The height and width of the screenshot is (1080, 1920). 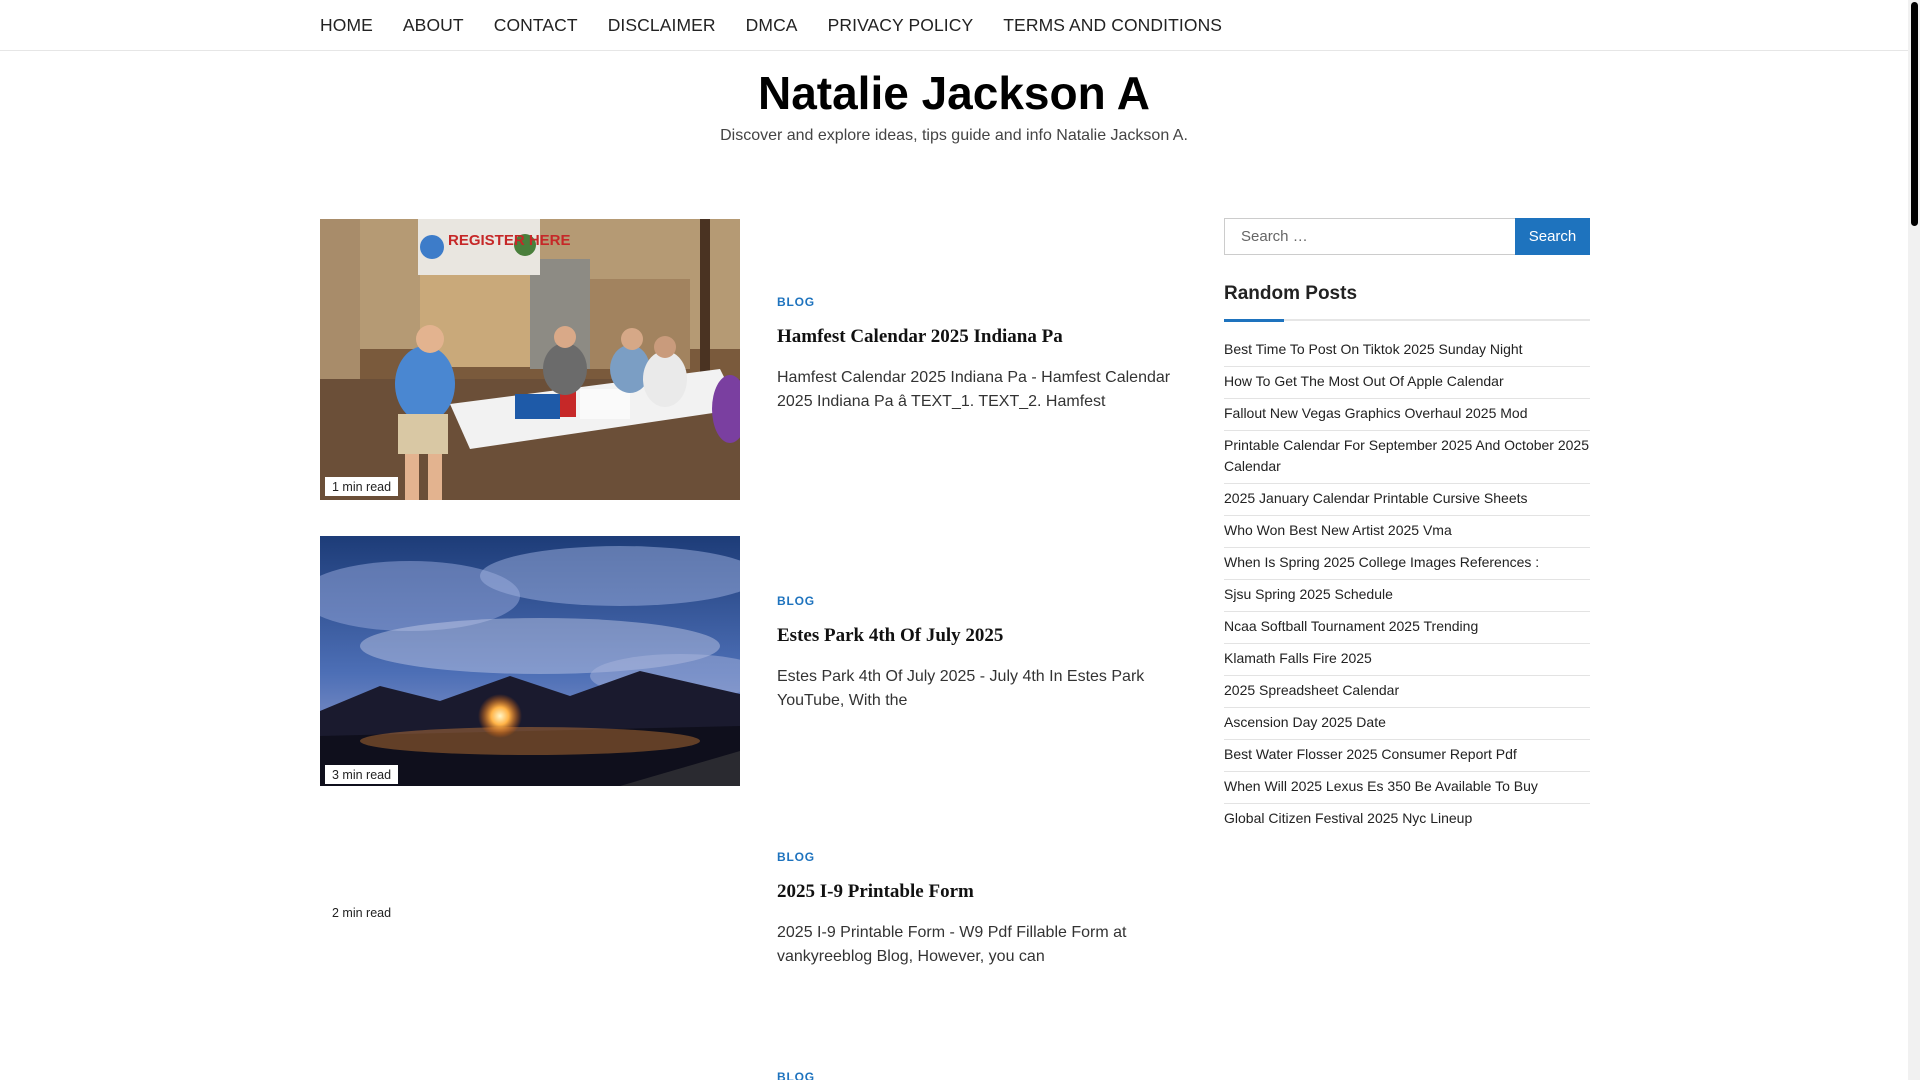 I want to click on post-thumbnail-hamfest: REGISTER HERE 1 min read, so click(x=530, y=359).